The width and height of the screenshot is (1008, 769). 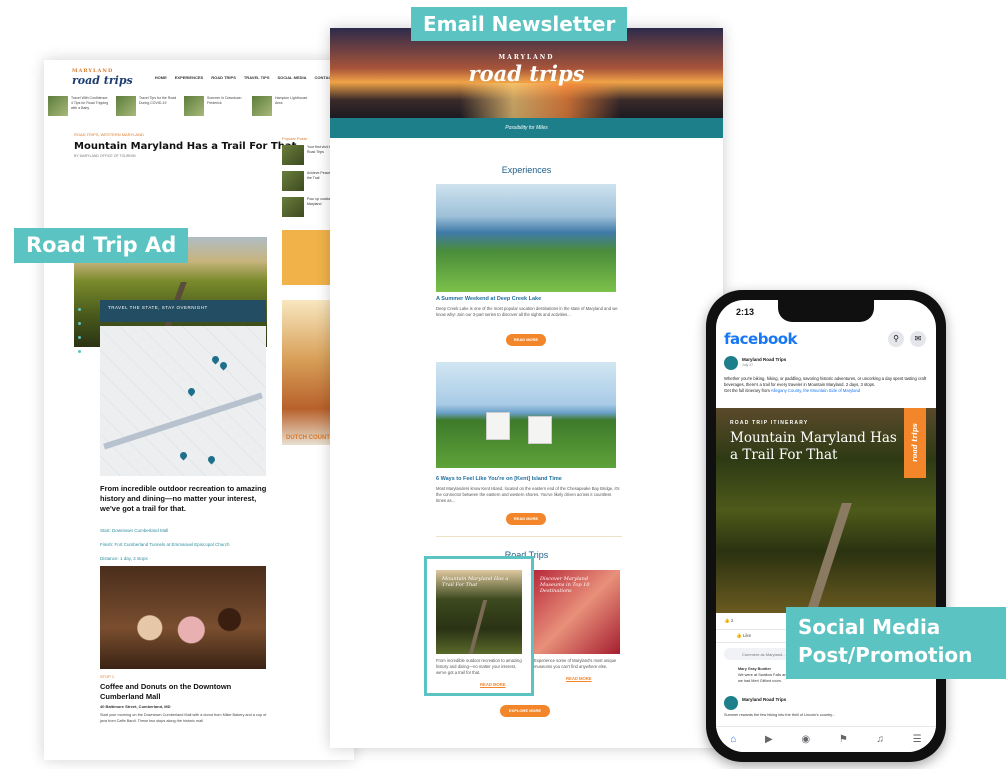 What do you see at coordinates (479, 626) in the screenshot?
I see `highlight-frame` at bounding box center [479, 626].